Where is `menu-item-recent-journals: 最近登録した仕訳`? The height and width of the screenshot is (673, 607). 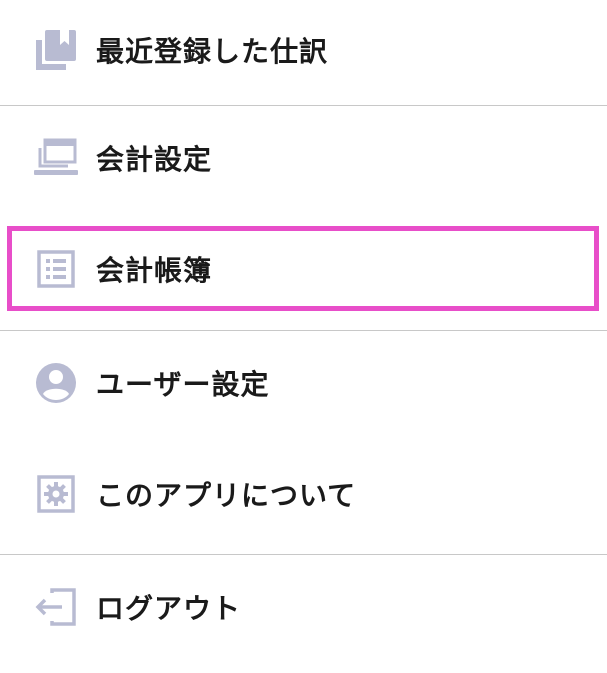 menu-item-recent-journals: 最近登録した仕訳 is located at coordinates (303, 50).